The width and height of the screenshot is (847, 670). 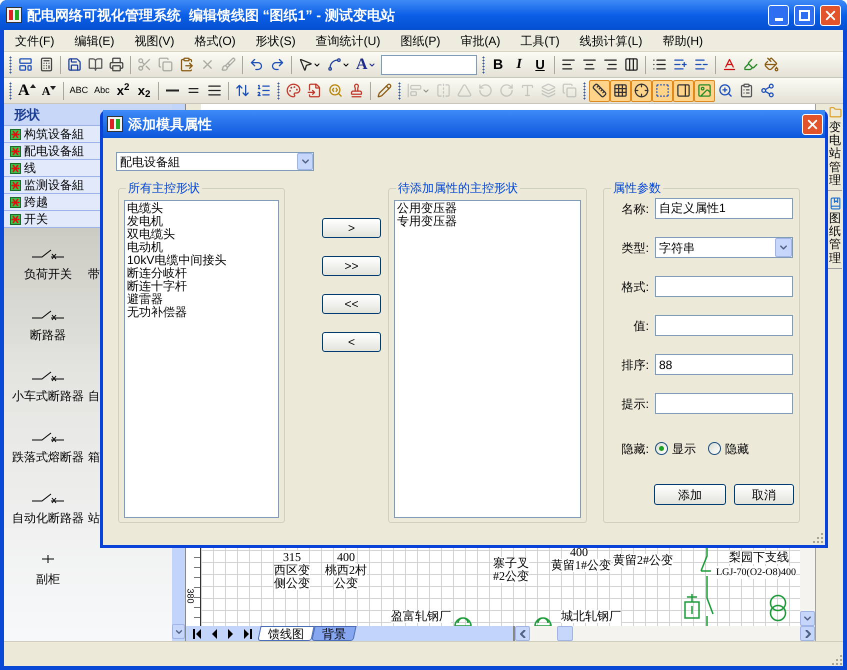 What do you see at coordinates (682, 41) in the screenshot?
I see `menu-item: 帮助(H)` at bounding box center [682, 41].